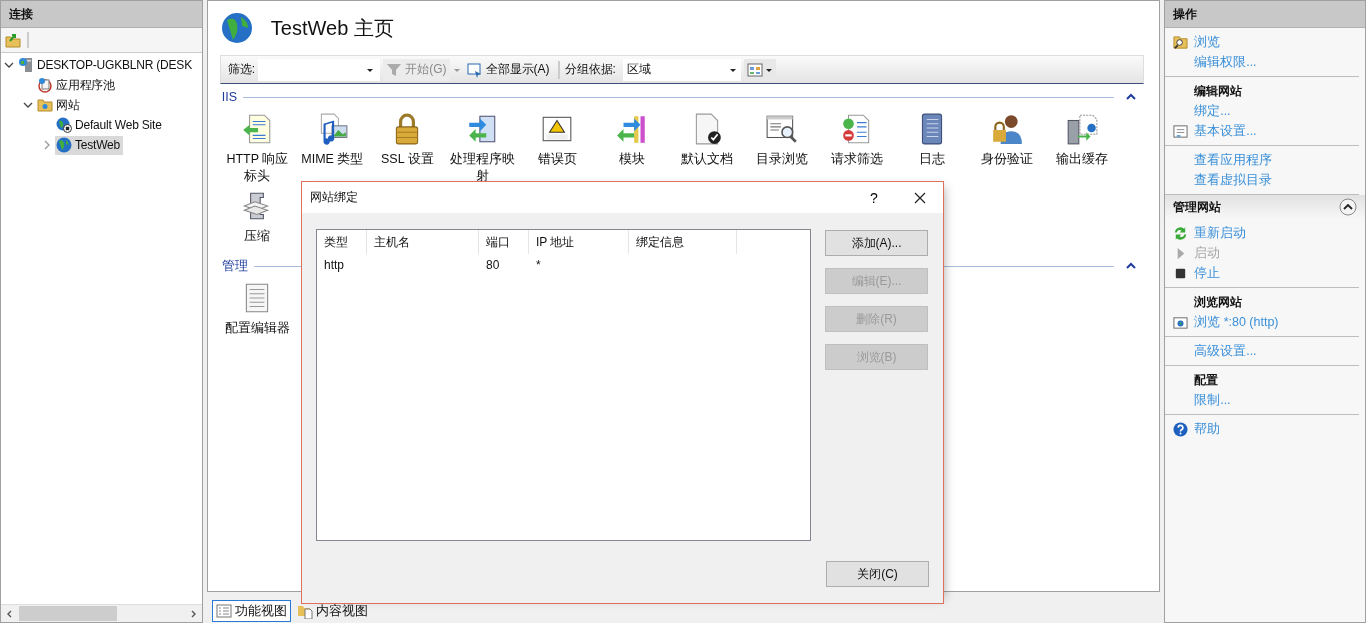 This screenshot has height=623, width=1366. Describe the element at coordinates (632, 148) in the screenshot. I see `feature-item: 模块` at that location.